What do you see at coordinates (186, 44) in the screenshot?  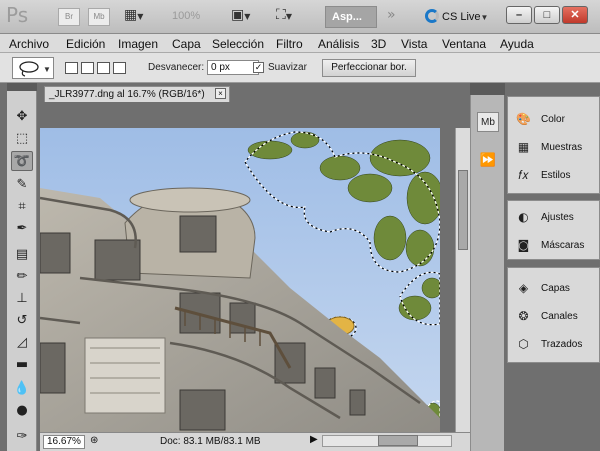 I see `menu-capa: Capa` at bounding box center [186, 44].